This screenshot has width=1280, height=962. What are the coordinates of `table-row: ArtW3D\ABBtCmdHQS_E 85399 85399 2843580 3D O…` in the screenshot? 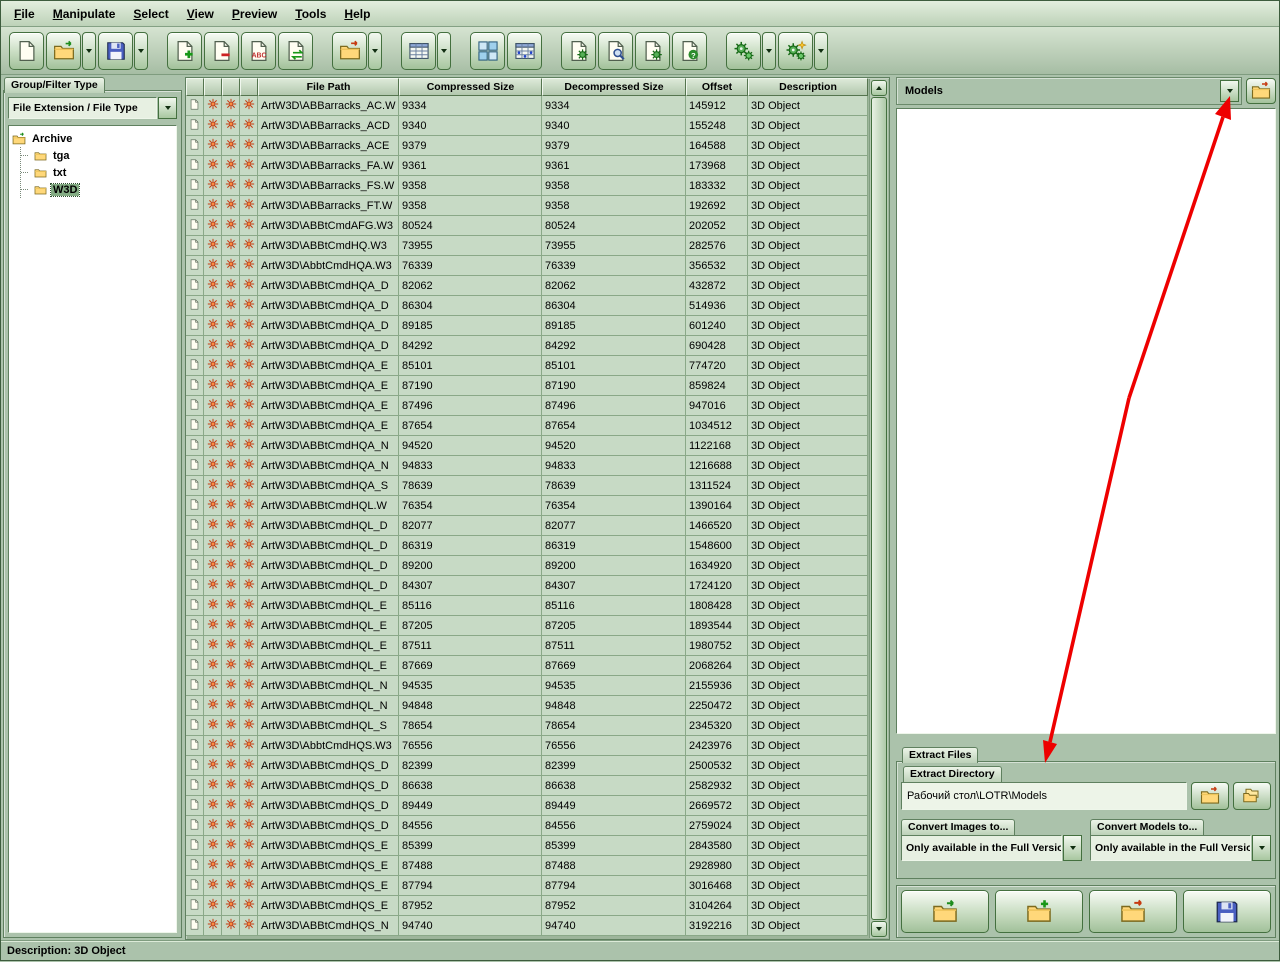 It's located at (527, 846).